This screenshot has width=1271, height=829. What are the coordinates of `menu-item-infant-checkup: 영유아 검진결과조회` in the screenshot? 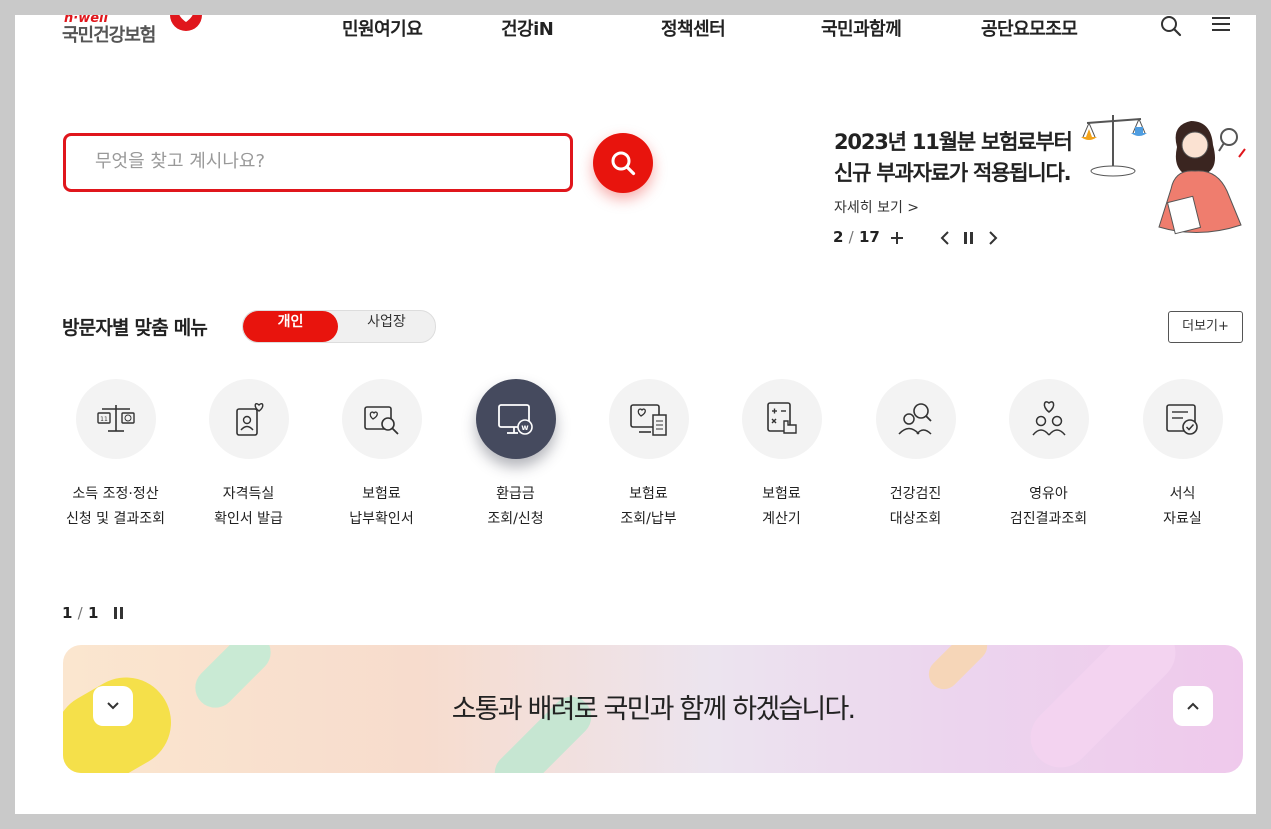 It's located at (1048, 459).